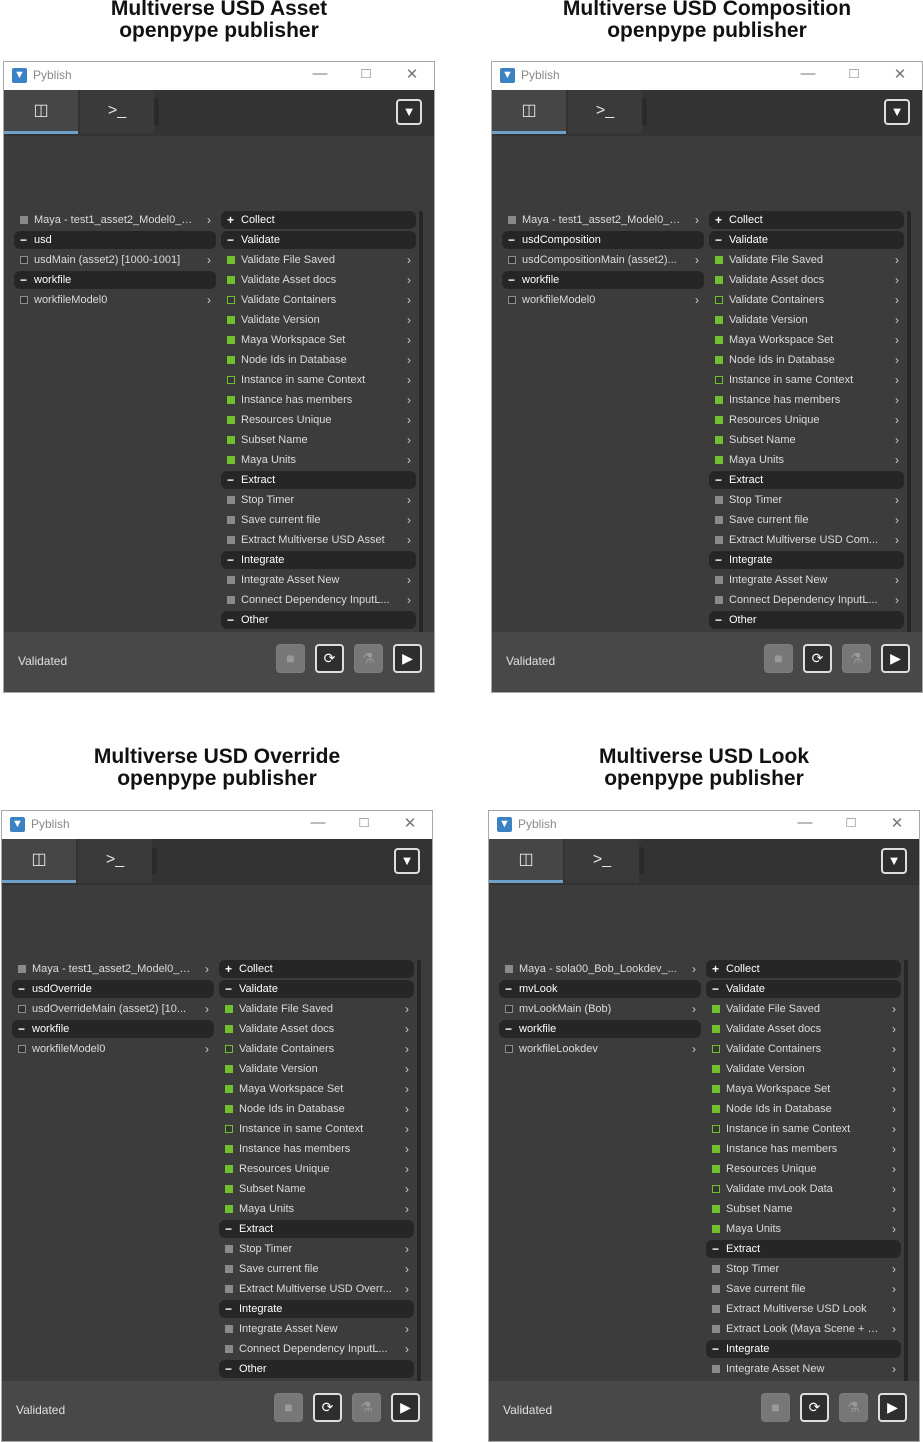  What do you see at coordinates (410, 823) in the screenshot?
I see `close-button: ✕` at bounding box center [410, 823].